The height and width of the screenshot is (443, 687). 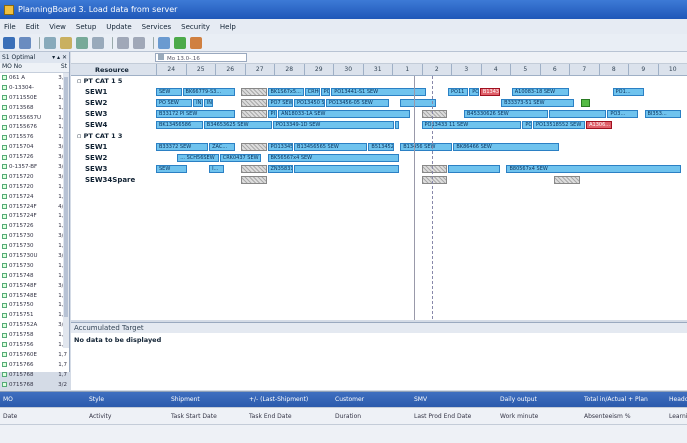 What do you see at coordinates (34, 266) in the screenshot?
I see `mo-list-item: 07157301,7` at bounding box center [34, 266].